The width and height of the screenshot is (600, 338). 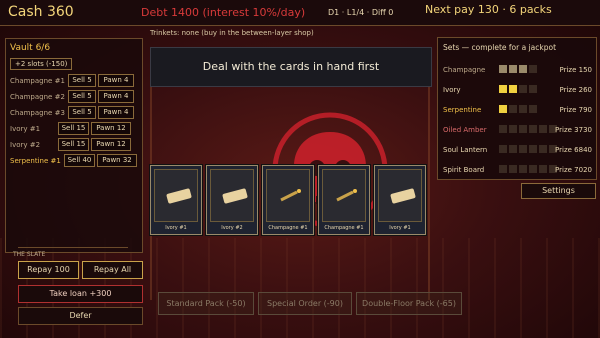 What do you see at coordinates (465, 130) in the screenshot?
I see `set-name: Oiled Amber` at bounding box center [465, 130].